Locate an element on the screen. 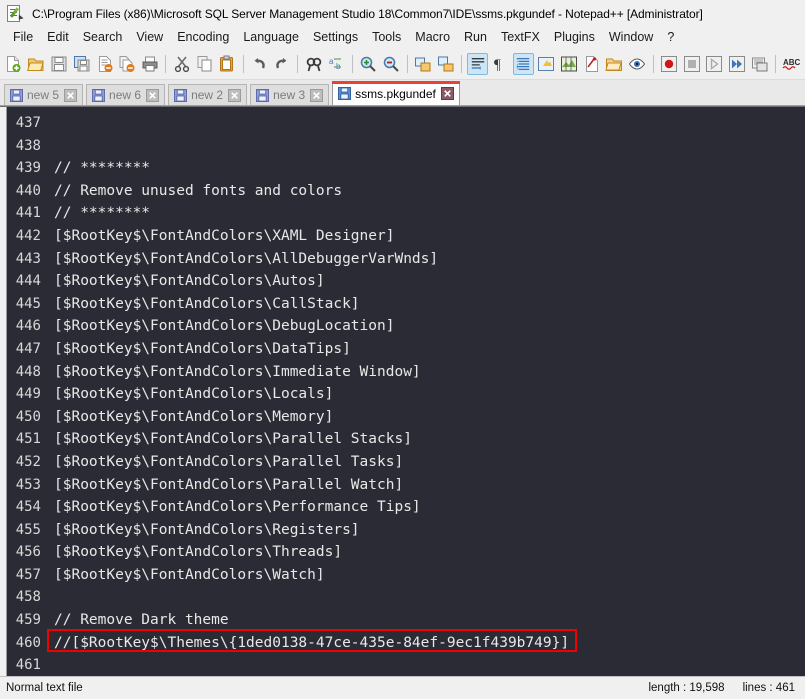  zoom-out-icon is located at coordinates (391, 64).